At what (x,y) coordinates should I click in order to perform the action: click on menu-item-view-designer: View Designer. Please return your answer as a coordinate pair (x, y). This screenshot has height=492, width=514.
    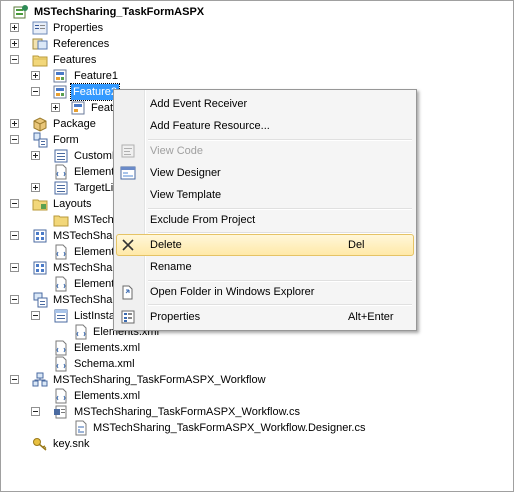
    Looking at the image, I should click on (265, 173).